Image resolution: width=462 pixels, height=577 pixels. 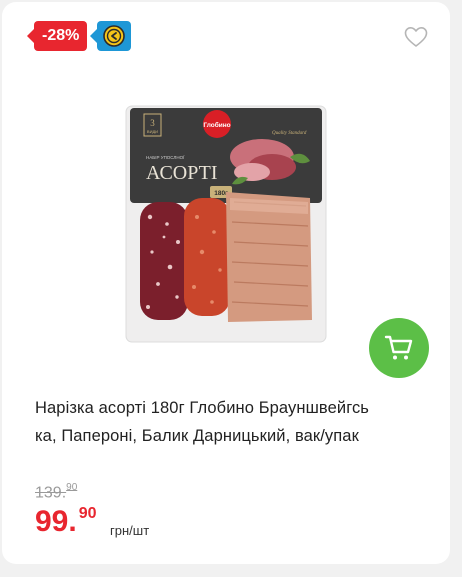 I want to click on old-price: 139.90, so click(x=56, y=492).